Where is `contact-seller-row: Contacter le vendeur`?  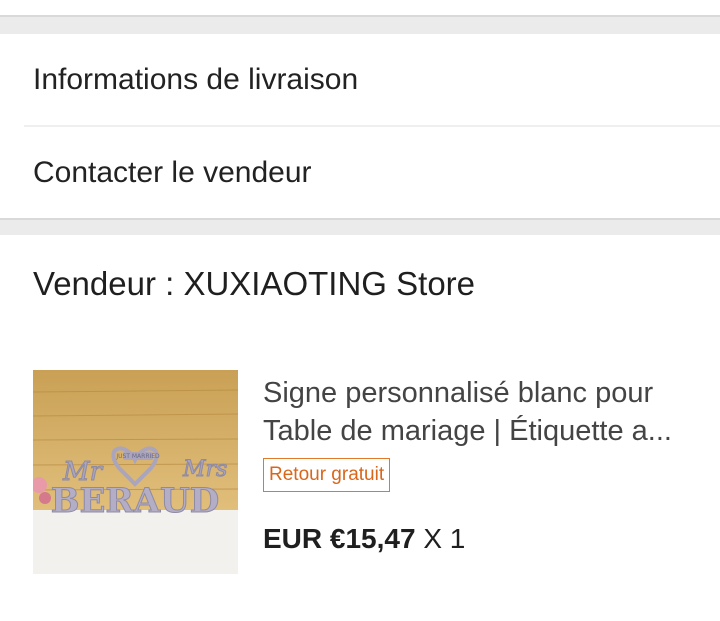
contact-seller-row: Contacter le vendeur is located at coordinates (360, 173).